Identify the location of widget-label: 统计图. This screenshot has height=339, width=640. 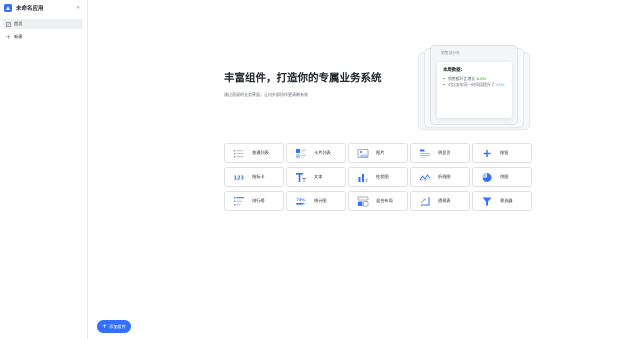
(320, 200).